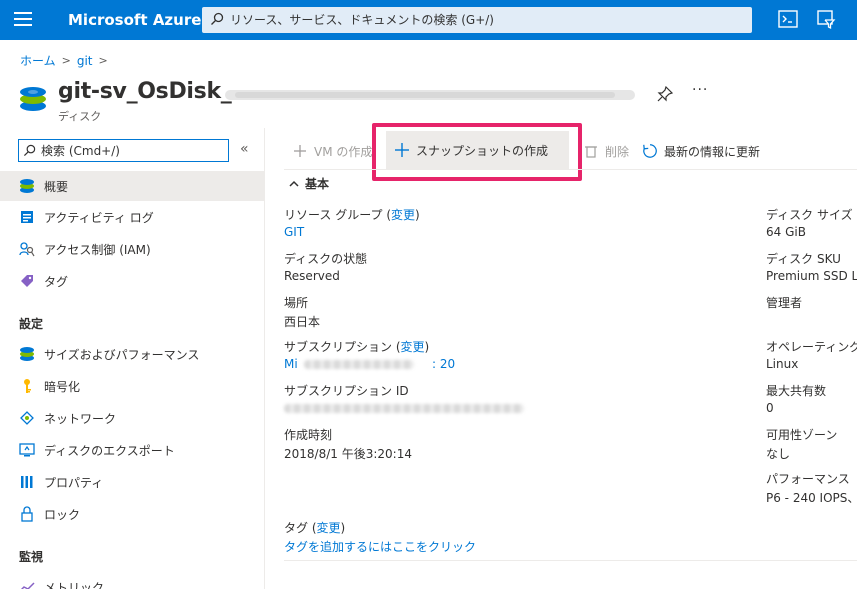  Describe the element at coordinates (477, 152) in the screenshot. I see `highlight-box` at that location.